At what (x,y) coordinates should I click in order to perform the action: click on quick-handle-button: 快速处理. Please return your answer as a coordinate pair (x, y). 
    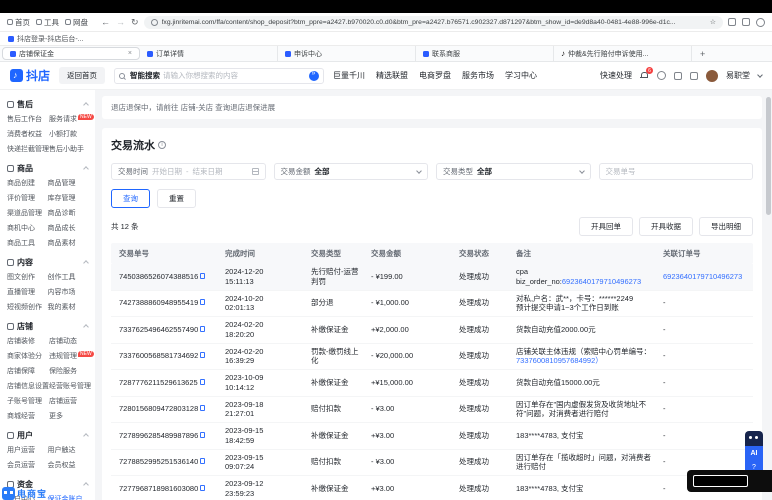
    Looking at the image, I should click on (616, 75).